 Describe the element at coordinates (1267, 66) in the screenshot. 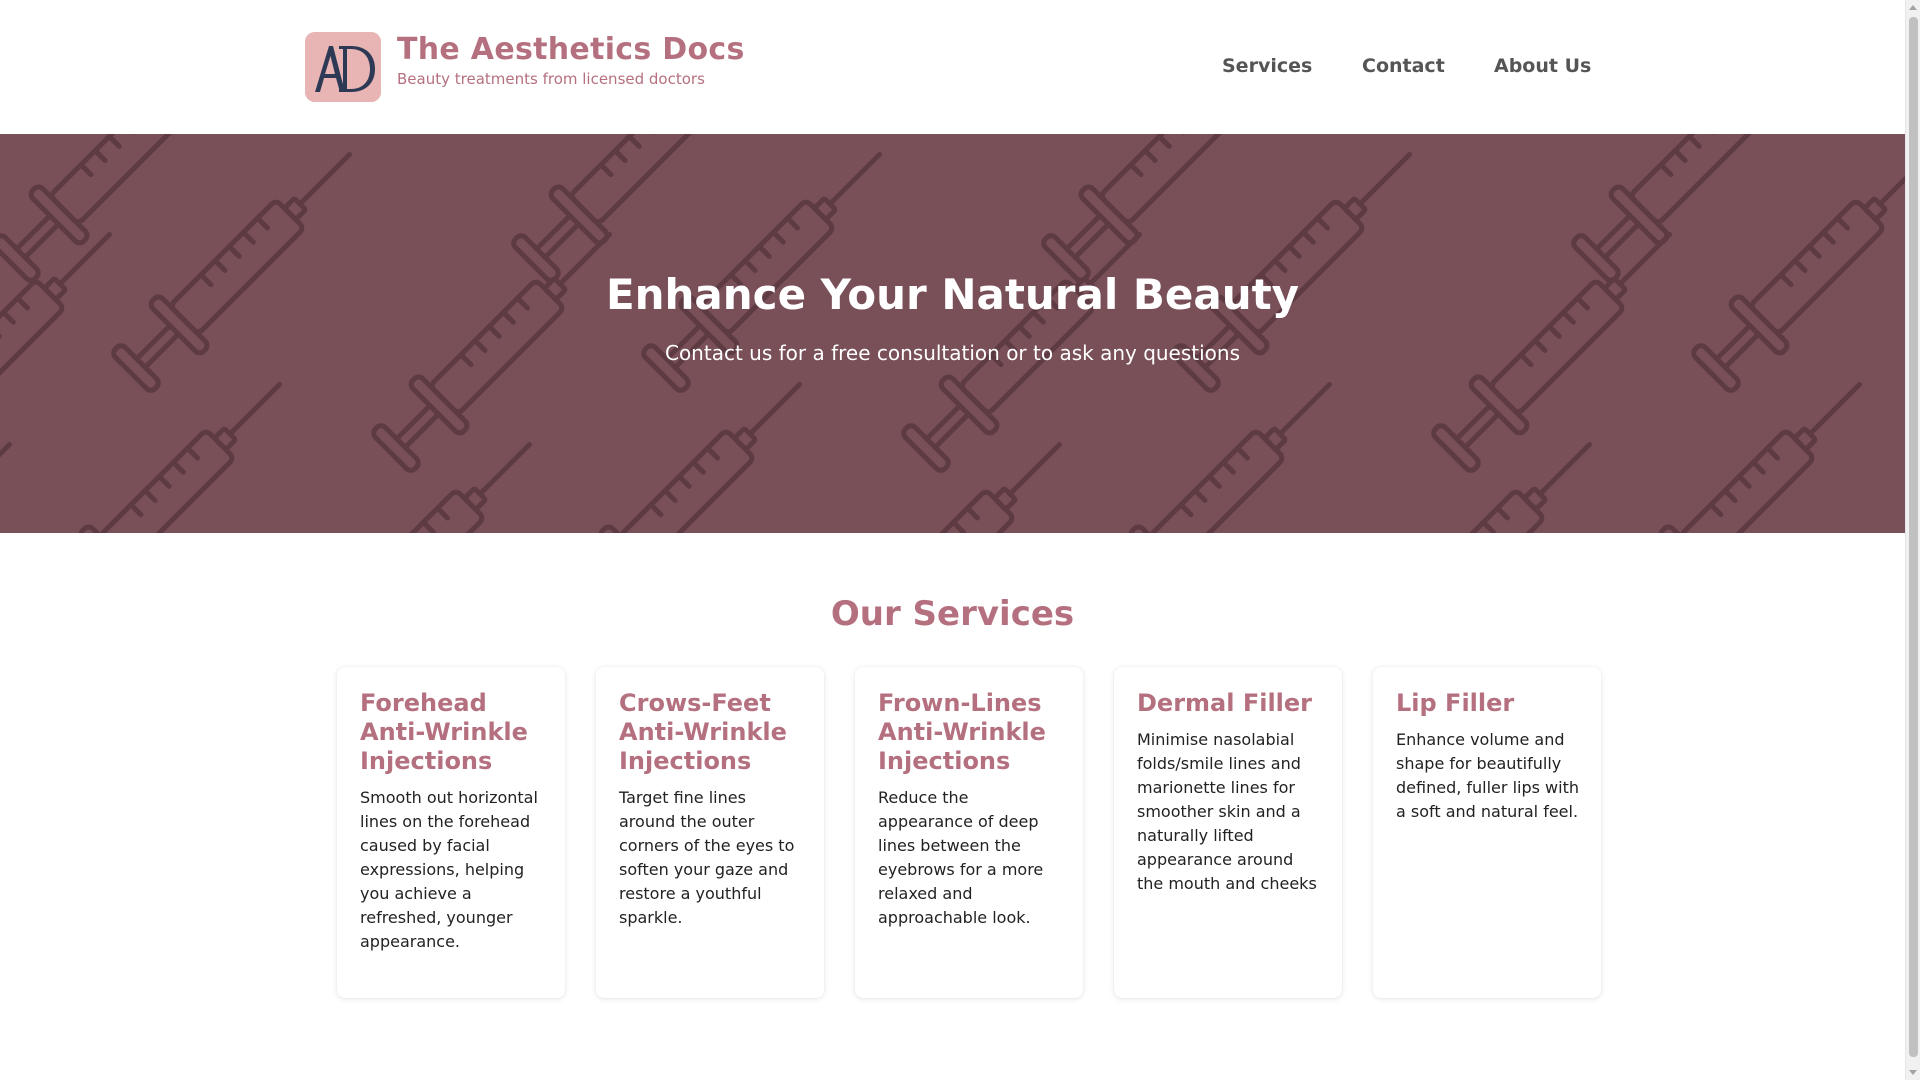

I see `nav-services-link: Services` at that location.